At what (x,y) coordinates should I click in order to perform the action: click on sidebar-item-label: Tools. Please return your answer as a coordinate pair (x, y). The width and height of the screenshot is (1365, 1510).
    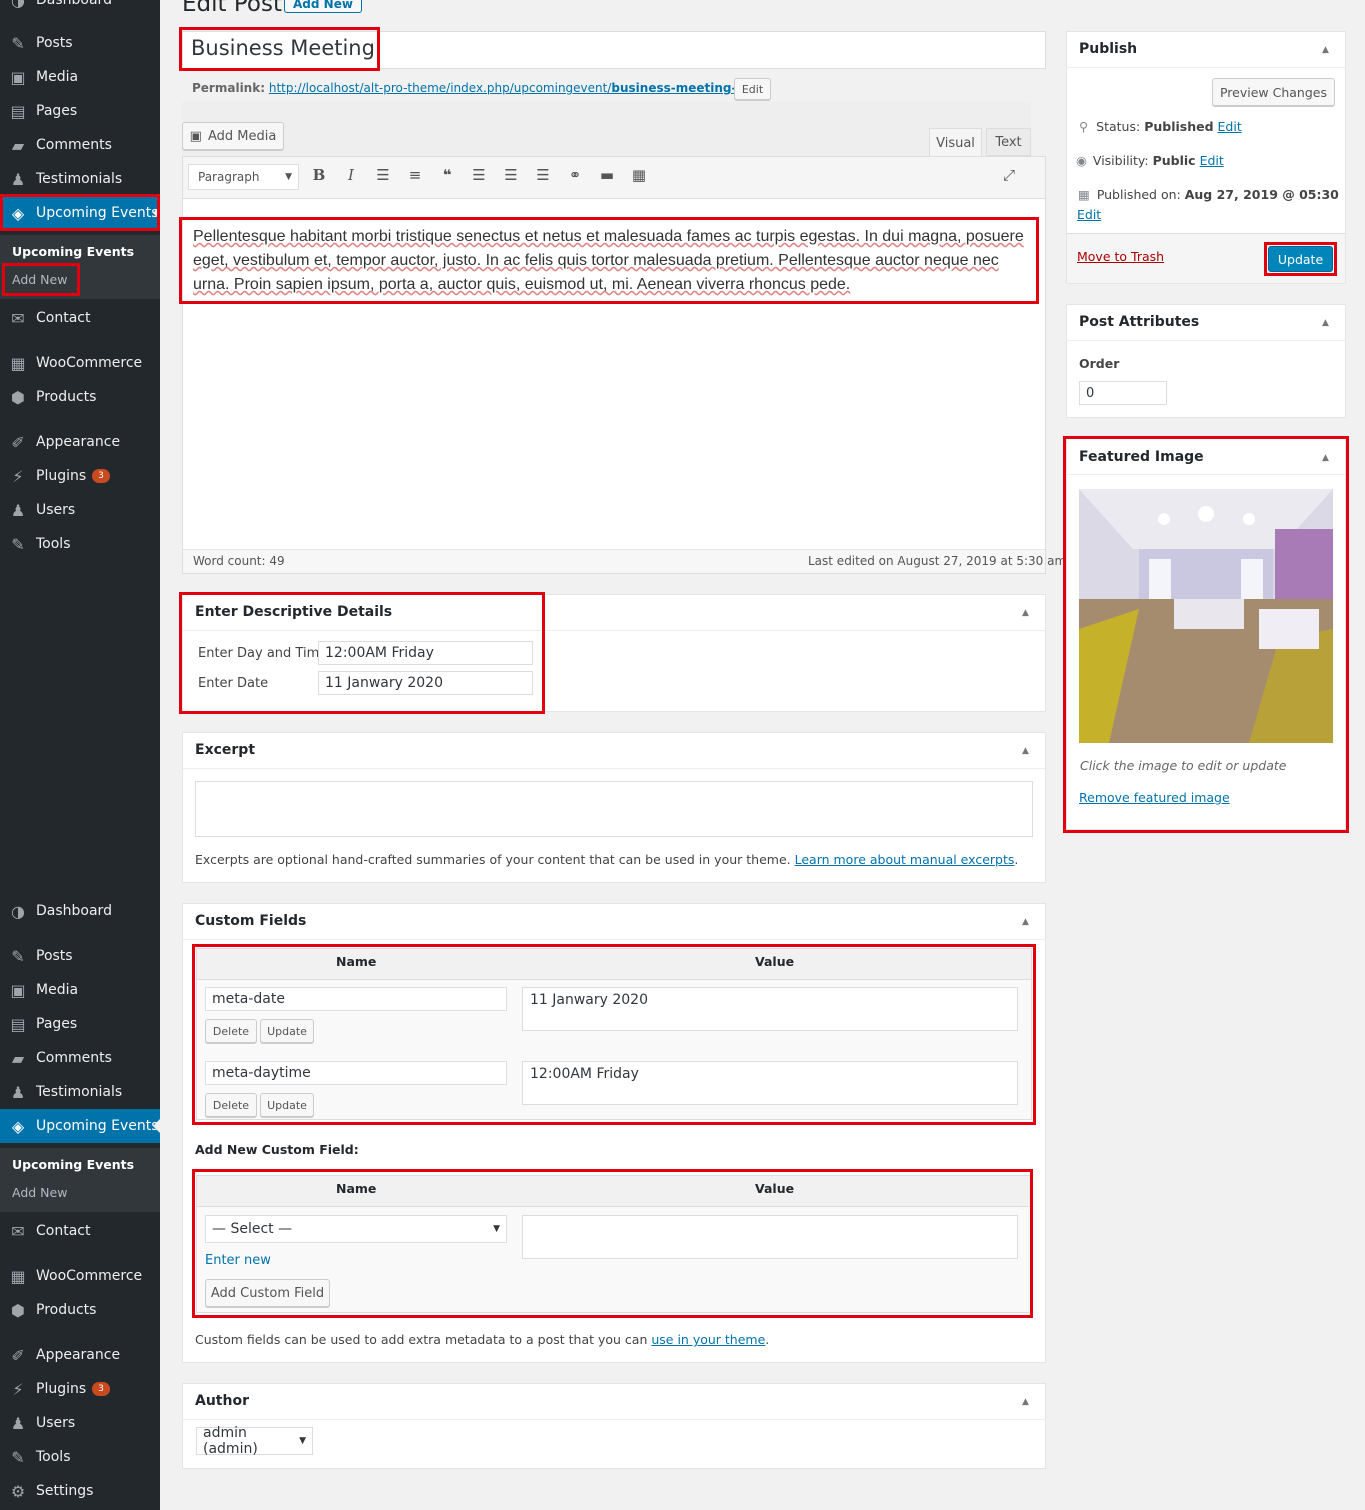
    Looking at the image, I should click on (53, 1457).